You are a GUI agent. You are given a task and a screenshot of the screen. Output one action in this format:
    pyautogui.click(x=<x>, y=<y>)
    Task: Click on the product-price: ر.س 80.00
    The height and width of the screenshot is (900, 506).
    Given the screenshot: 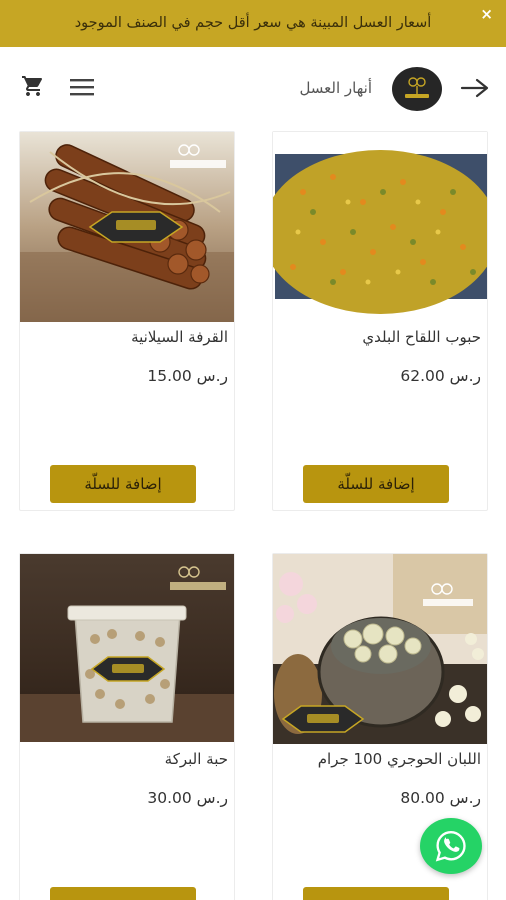 What is the action you would take?
    pyautogui.click(x=440, y=798)
    